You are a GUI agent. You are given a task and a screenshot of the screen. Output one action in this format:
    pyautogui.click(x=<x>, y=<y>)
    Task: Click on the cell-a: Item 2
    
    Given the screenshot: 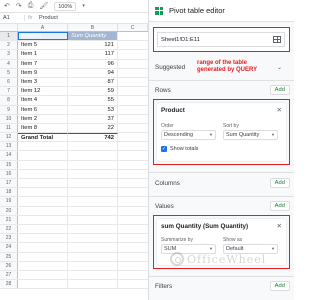 What is the action you would take?
    pyautogui.click(x=43, y=118)
    